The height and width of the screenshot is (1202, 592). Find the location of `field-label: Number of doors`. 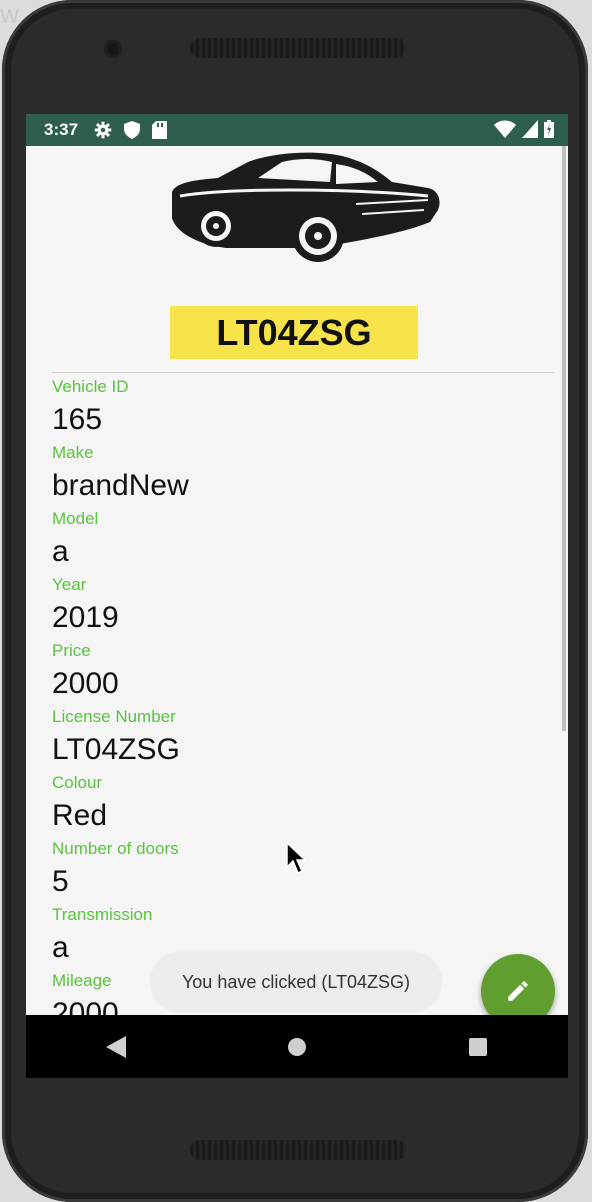

field-label: Number of doors is located at coordinates (115, 848).